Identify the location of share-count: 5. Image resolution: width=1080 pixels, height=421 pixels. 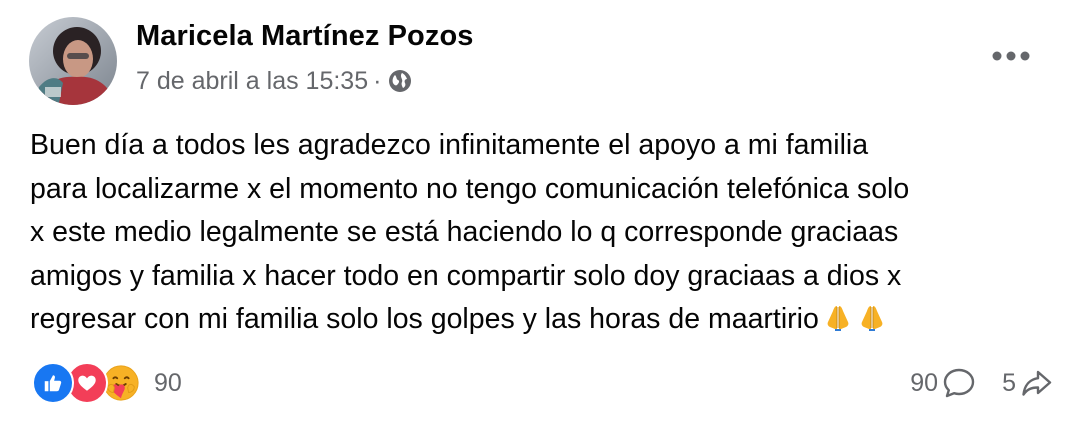
(1009, 382).